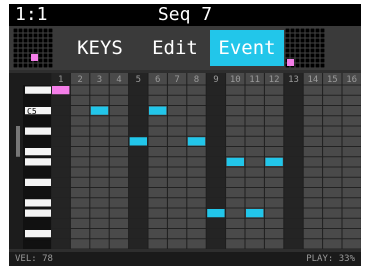 This screenshot has width=365, height=266. I want to click on step-number-label: 16, so click(351, 80).